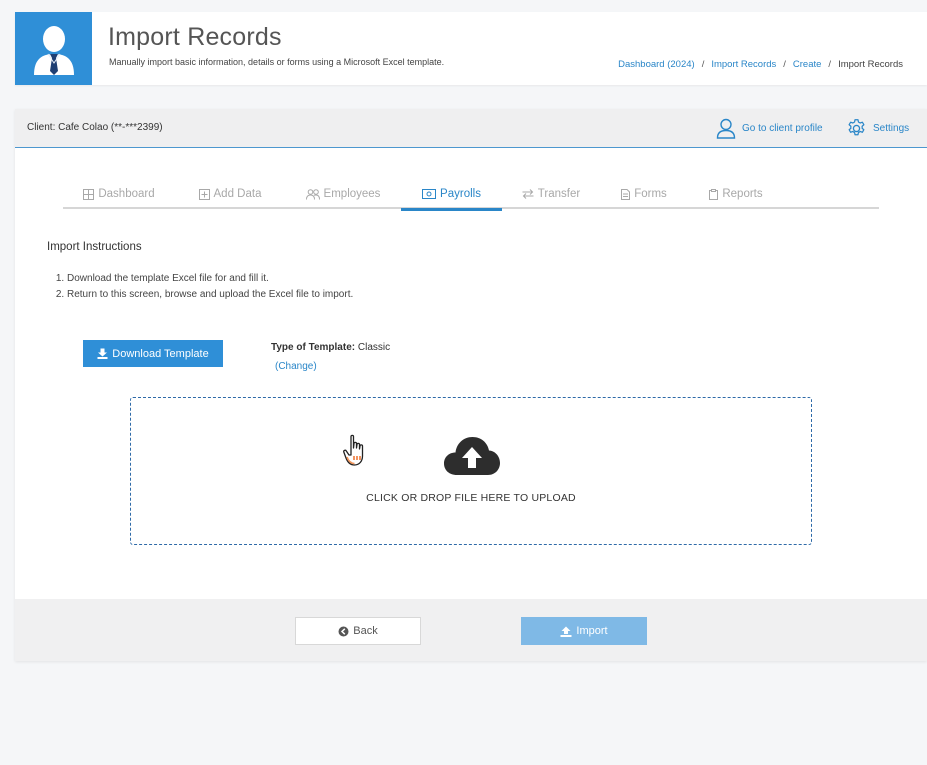 This screenshot has width=927, height=765. I want to click on file-dropzone: CLICK OR DROP FILE HERE TO UPLOAD, so click(471, 471).